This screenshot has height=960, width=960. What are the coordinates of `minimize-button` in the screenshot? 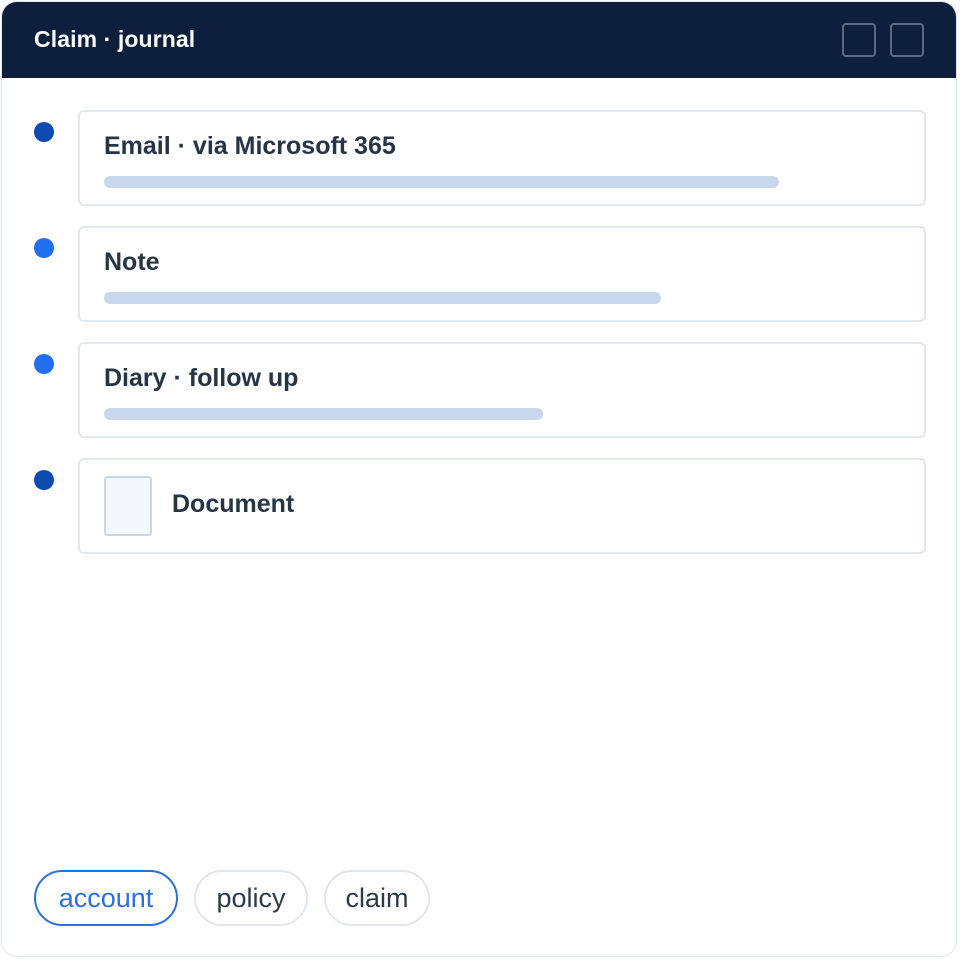 It's located at (859, 40).